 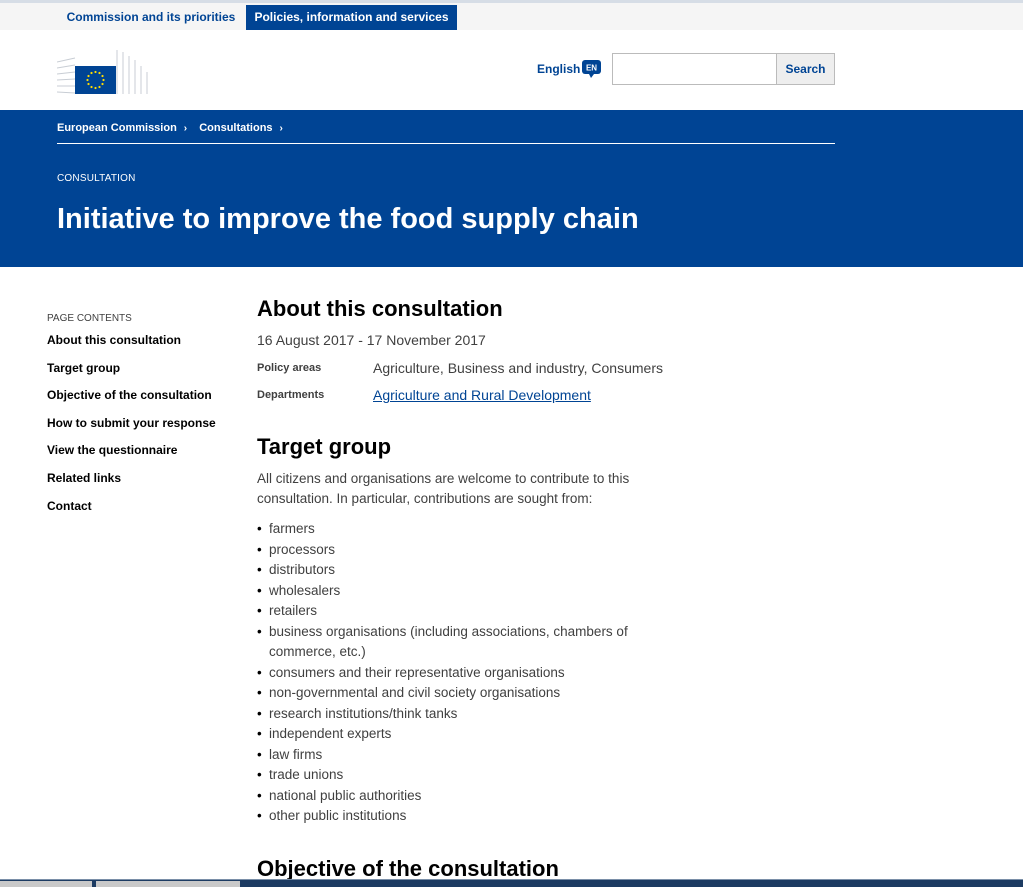 What do you see at coordinates (142, 430) in the screenshot?
I see `sidebar-item-how-to-submit: How to submit your response` at bounding box center [142, 430].